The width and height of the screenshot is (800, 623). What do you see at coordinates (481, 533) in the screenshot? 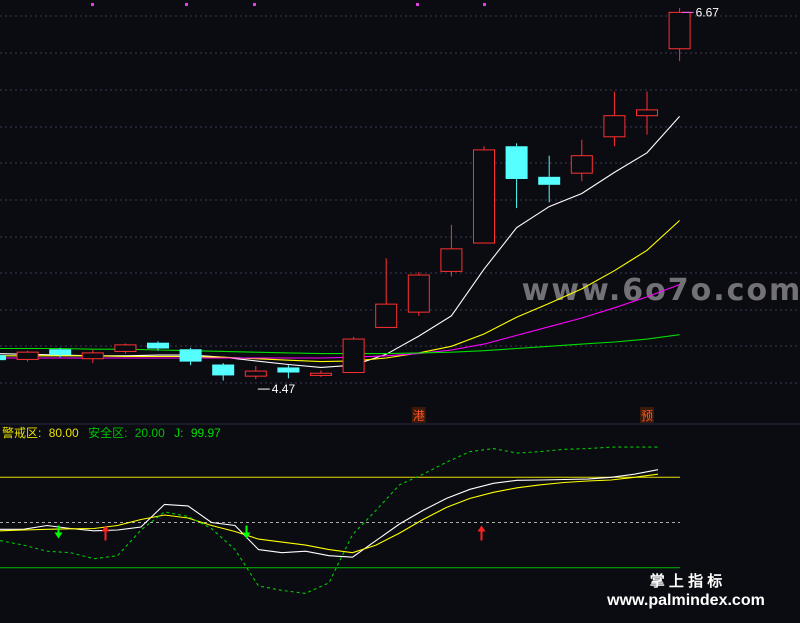
I see `buy-arrow-icon` at bounding box center [481, 533].